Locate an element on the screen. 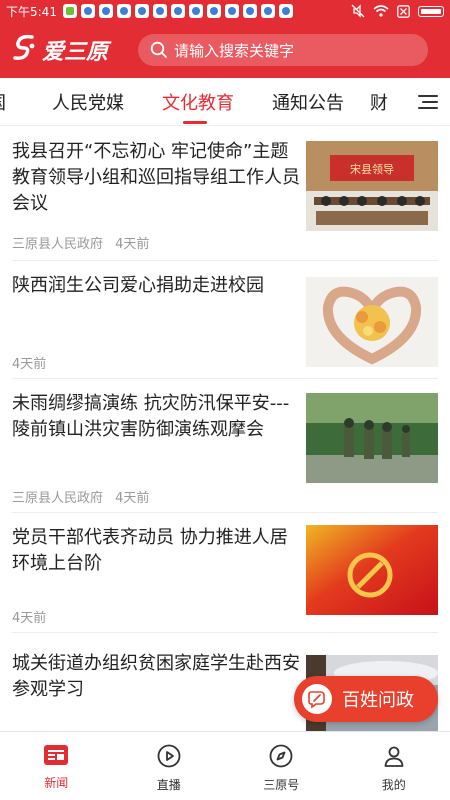 The image size is (450, 800). fab-label: 百姓问政 is located at coordinates (378, 700).